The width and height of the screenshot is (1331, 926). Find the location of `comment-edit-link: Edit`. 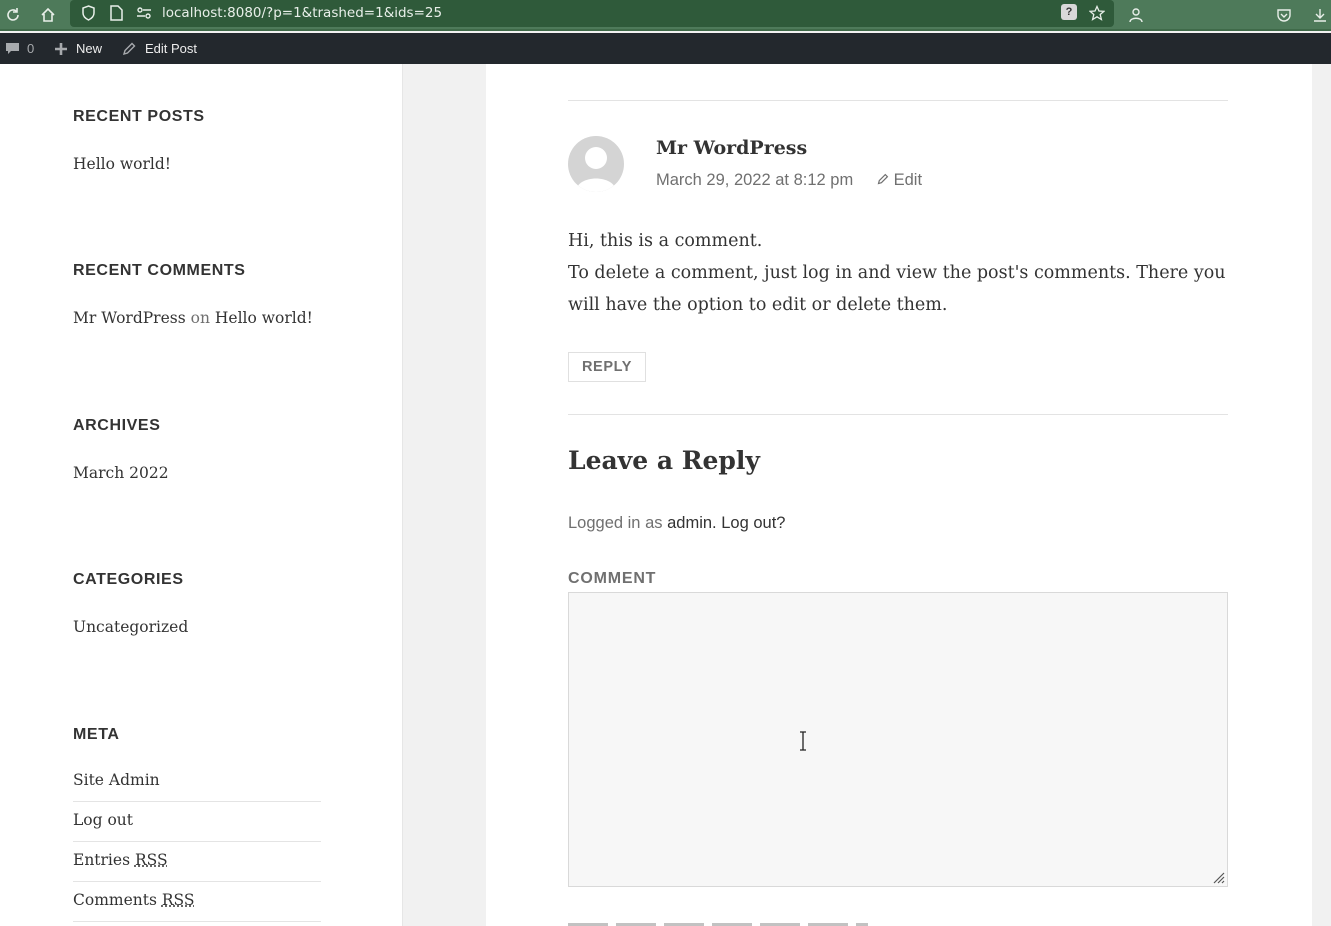

comment-edit-link: Edit is located at coordinates (899, 180).